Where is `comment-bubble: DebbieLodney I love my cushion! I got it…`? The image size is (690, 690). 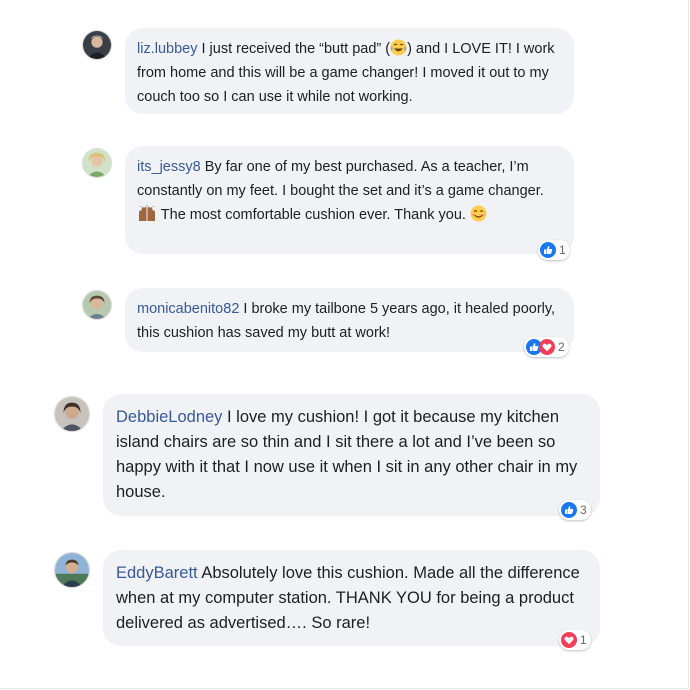 comment-bubble: DebbieLodney I love my cushion! I got it… is located at coordinates (351, 455).